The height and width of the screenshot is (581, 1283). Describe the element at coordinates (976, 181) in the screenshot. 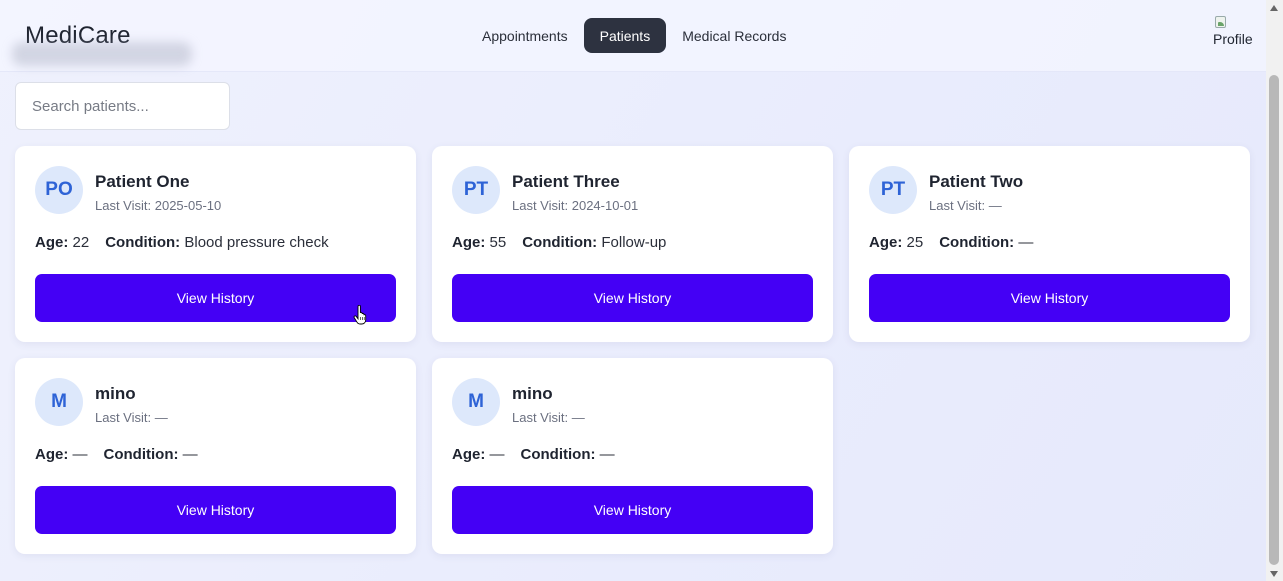

I see `patient-name: Patient Two` at that location.